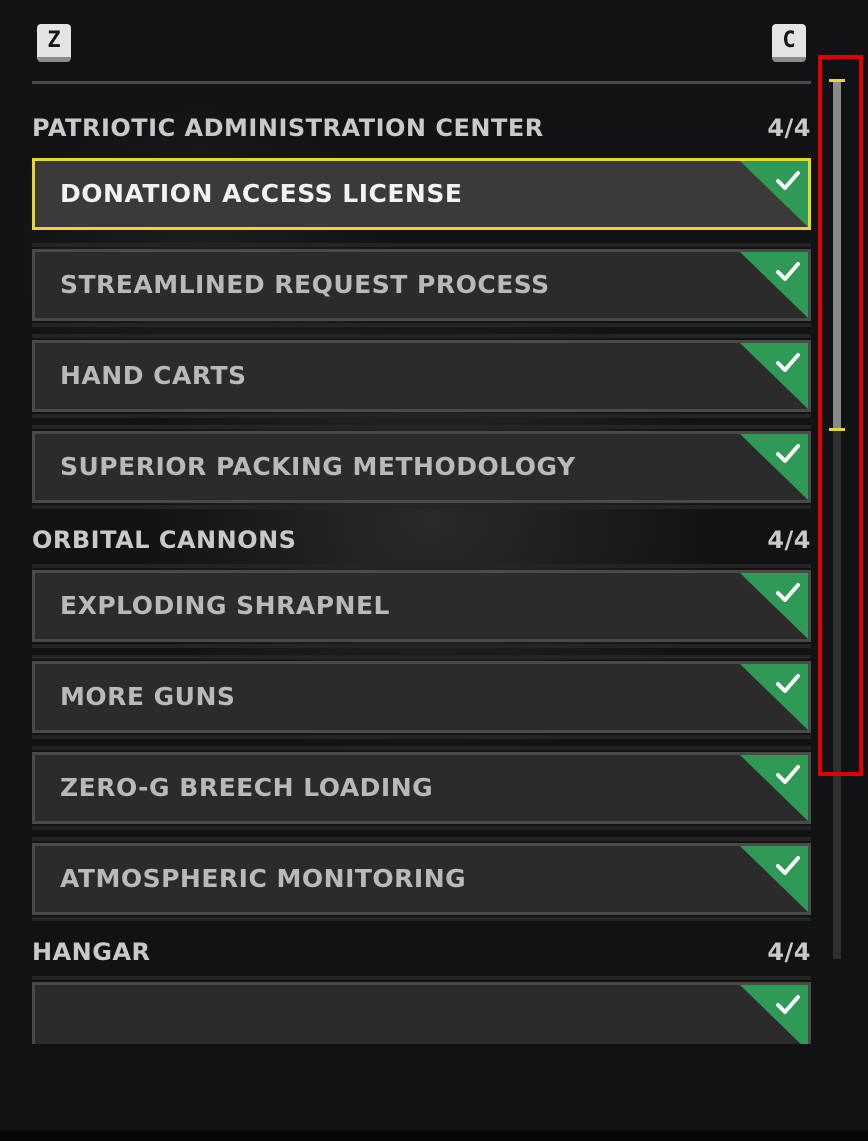  What do you see at coordinates (840, 415) in the screenshot?
I see `scrollbar-highlight` at bounding box center [840, 415].